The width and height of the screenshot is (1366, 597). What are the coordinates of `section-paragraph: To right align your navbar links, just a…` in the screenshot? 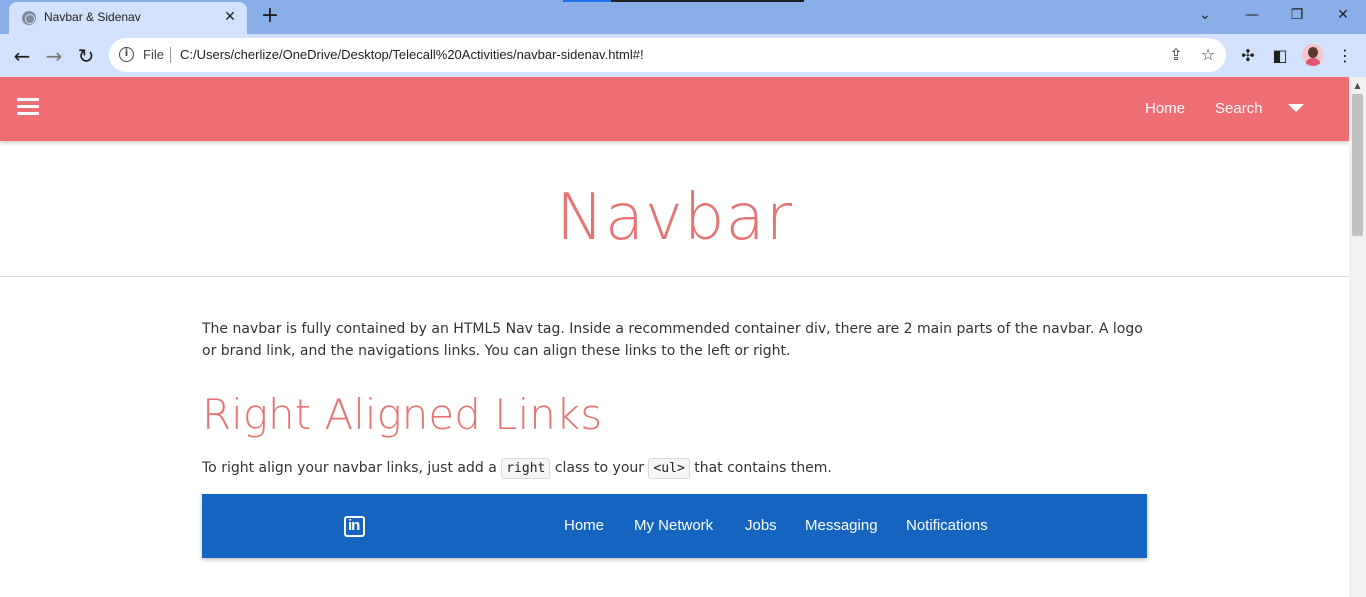 It's located at (517, 468).